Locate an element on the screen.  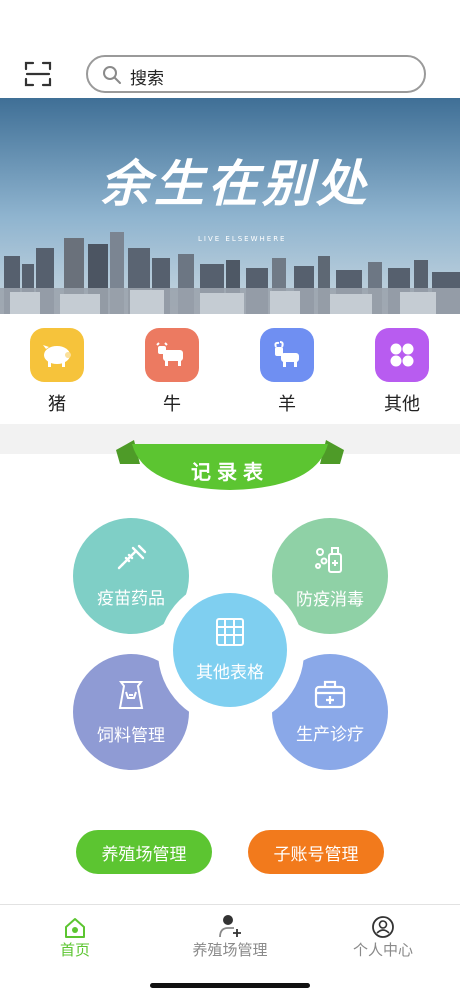
grid-four-icon is located at coordinates (402, 355).